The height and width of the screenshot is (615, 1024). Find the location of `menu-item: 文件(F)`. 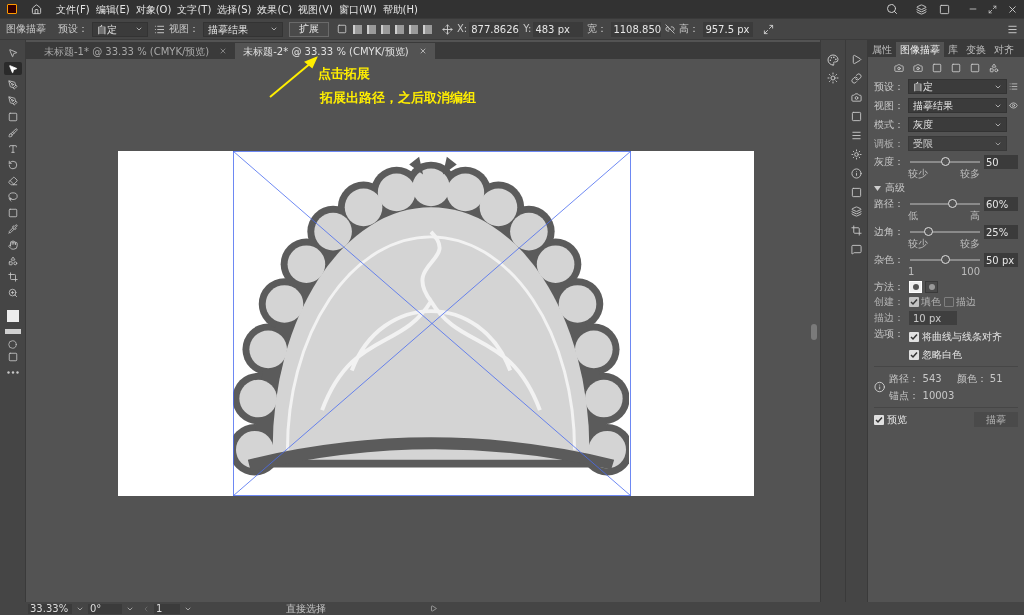

menu-item: 文件(F) is located at coordinates (73, 9).